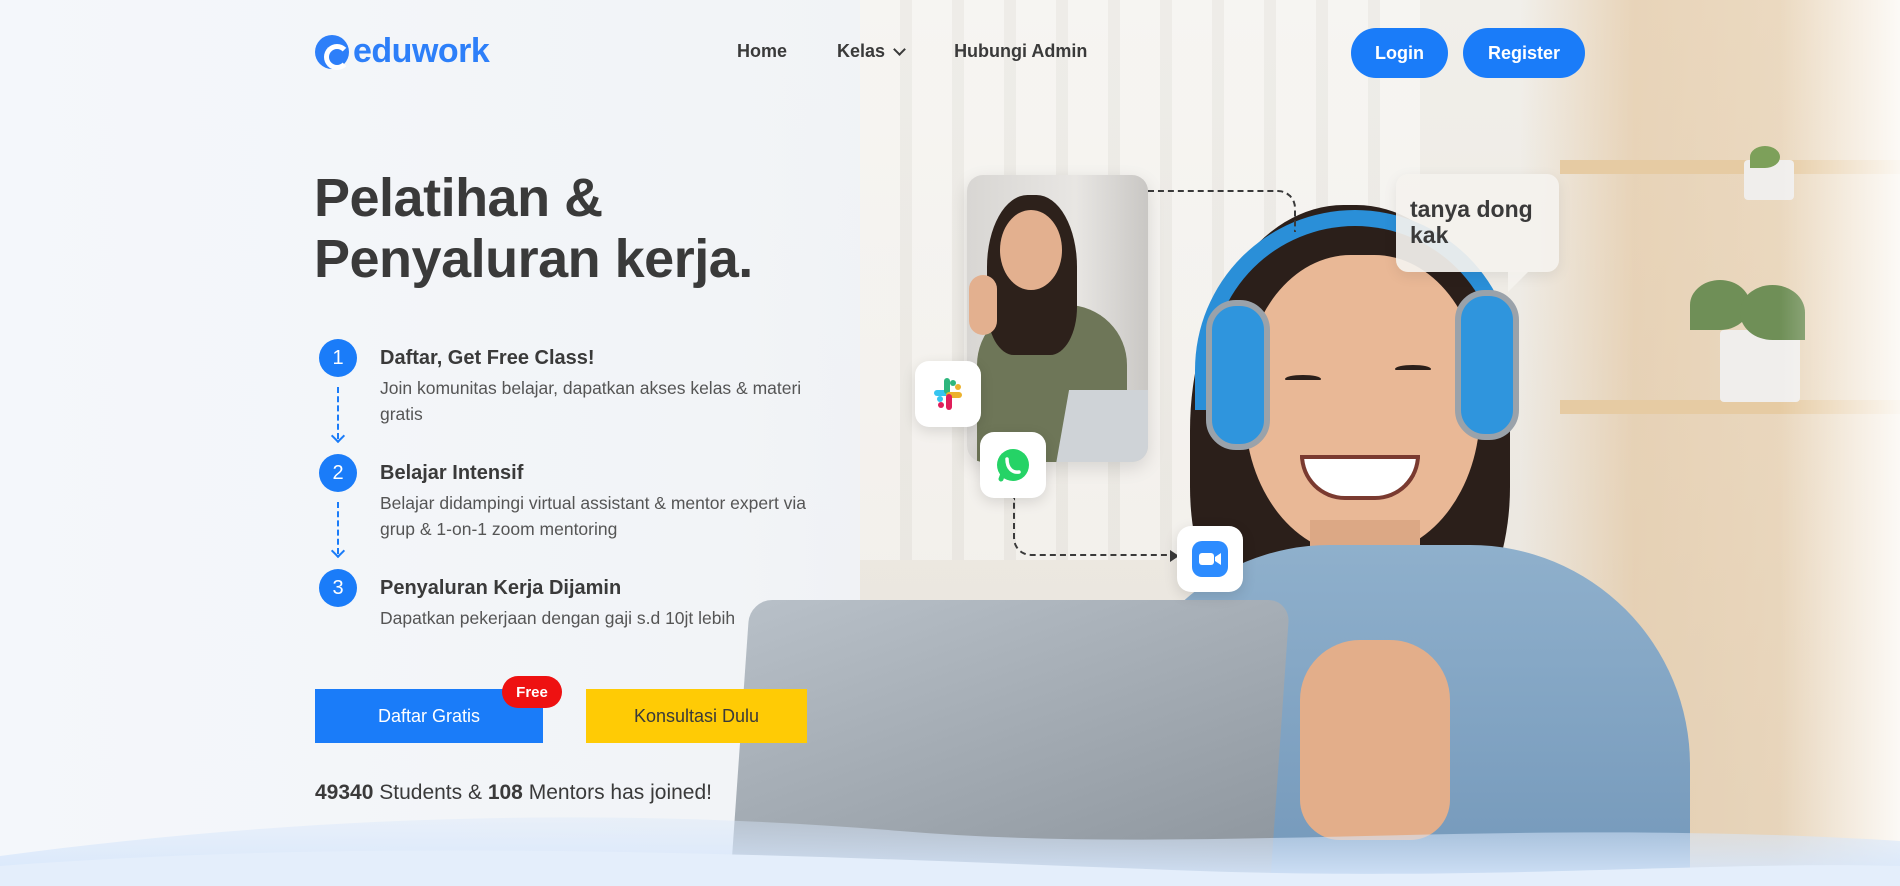  I want to click on eduwork-logo-icon, so click(332, 52).